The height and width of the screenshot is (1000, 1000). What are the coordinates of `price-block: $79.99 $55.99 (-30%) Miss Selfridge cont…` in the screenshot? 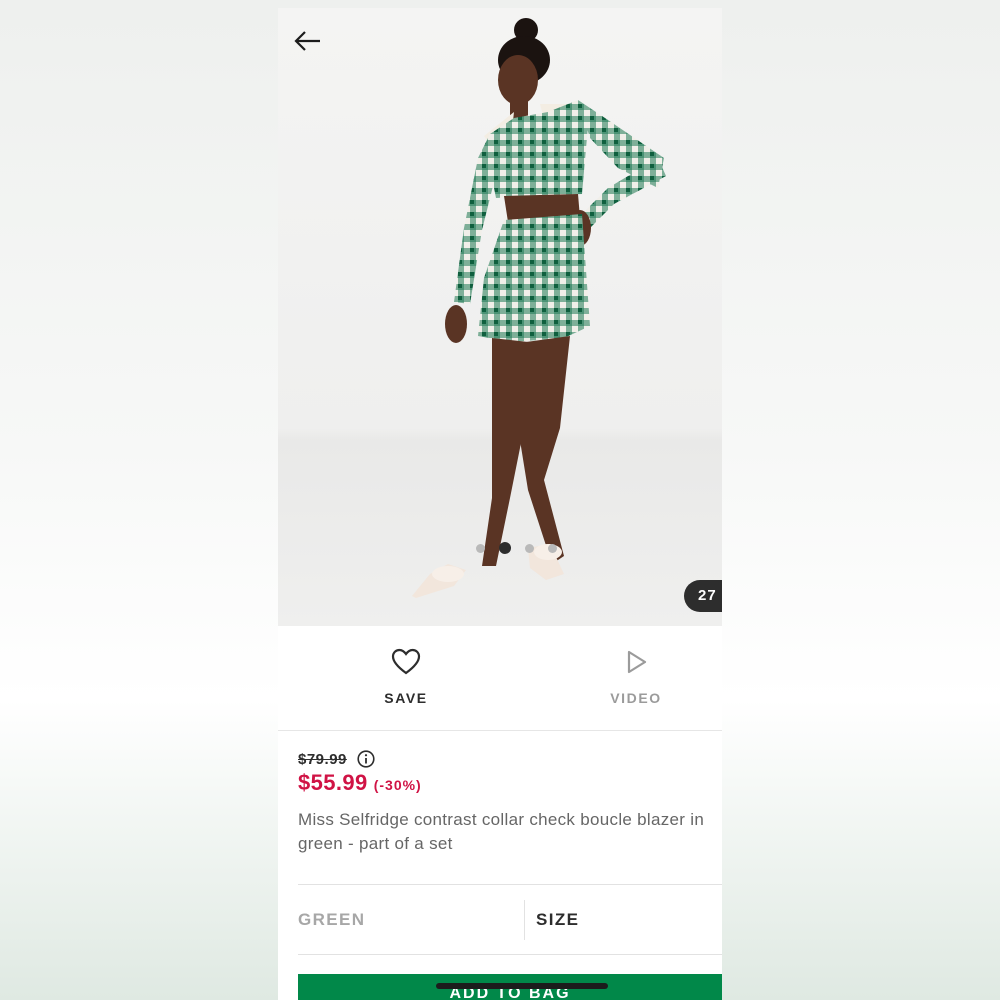 It's located at (510, 803).